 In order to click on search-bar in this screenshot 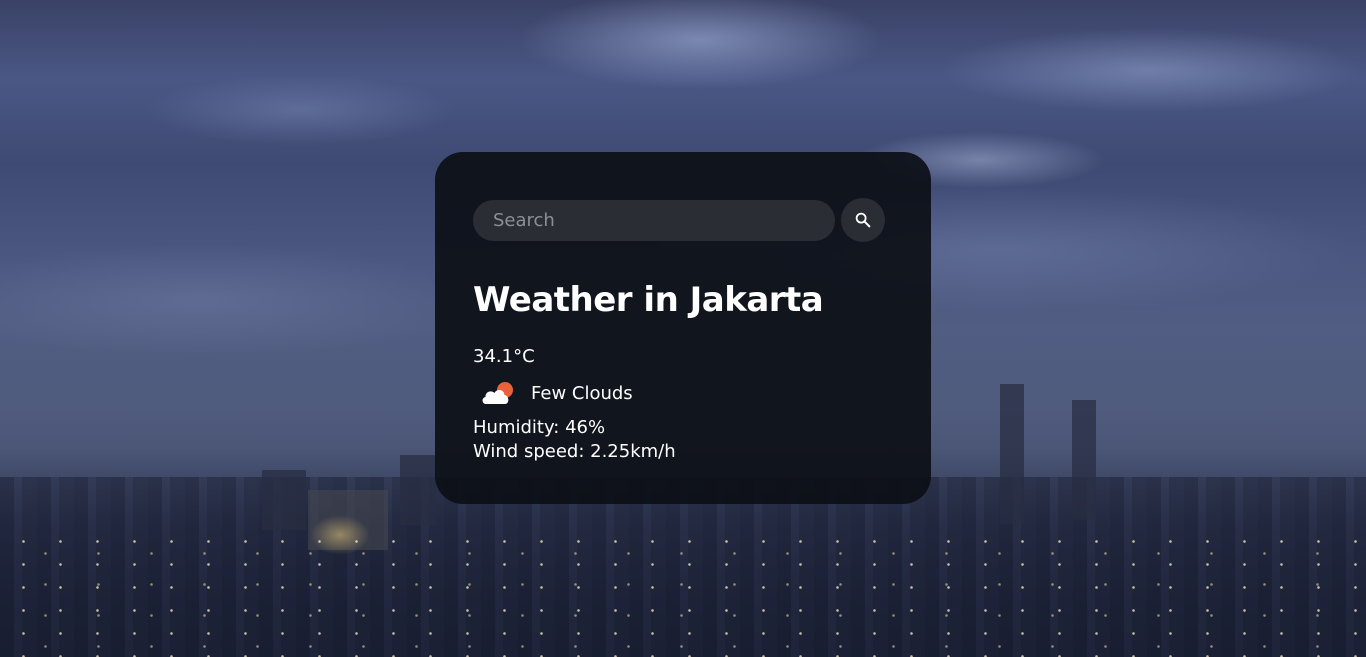, I will do `click(683, 220)`.